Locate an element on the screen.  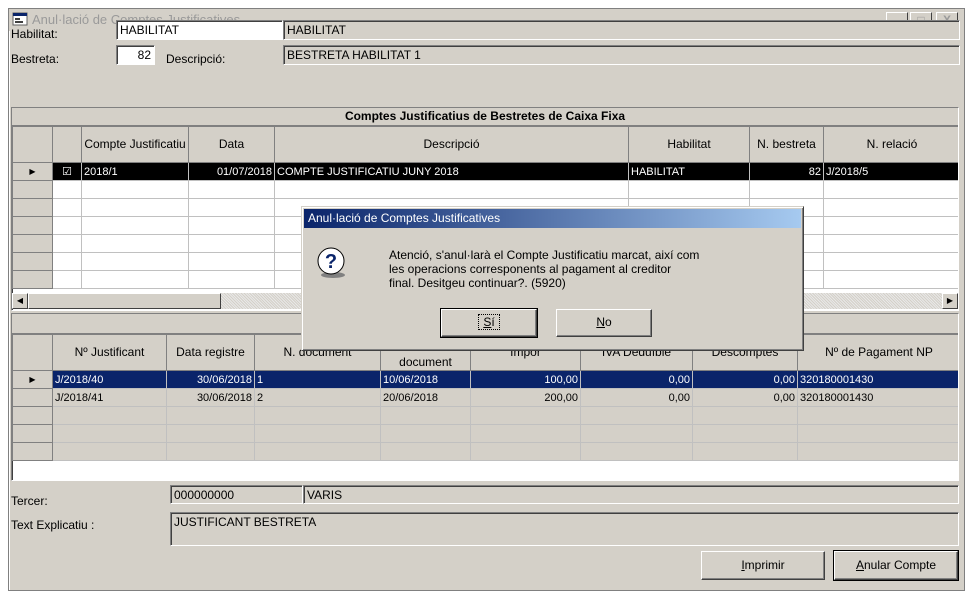
cell-descripcio: COMPTE JUSTIFICATIU JUNY 2018 is located at coordinates (451, 171).